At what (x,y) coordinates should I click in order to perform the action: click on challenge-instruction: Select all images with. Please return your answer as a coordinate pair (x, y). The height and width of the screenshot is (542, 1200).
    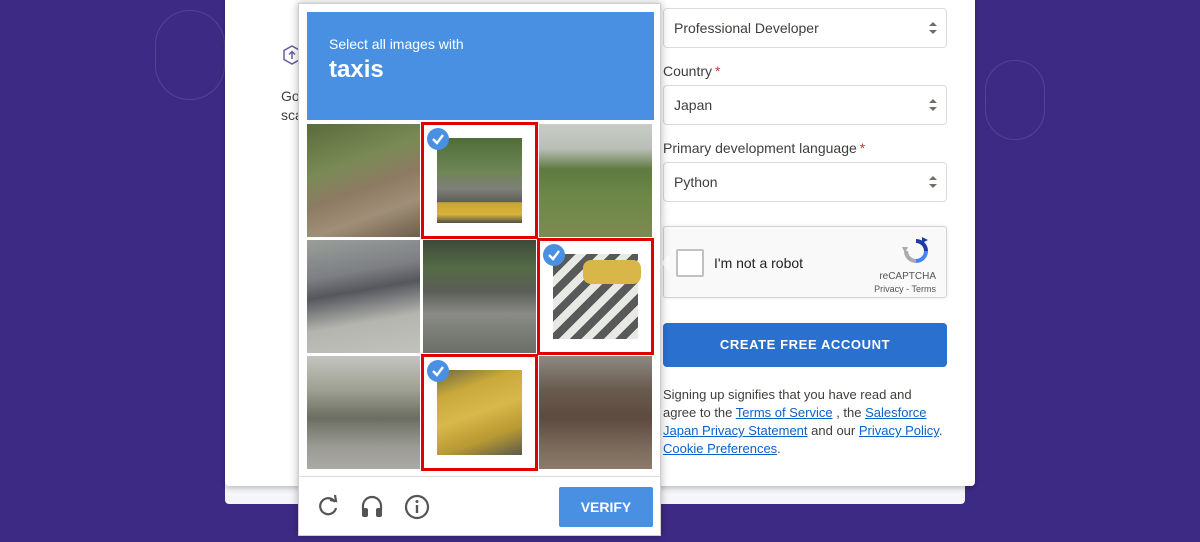
    Looking at the image, I should click on (396, 44).